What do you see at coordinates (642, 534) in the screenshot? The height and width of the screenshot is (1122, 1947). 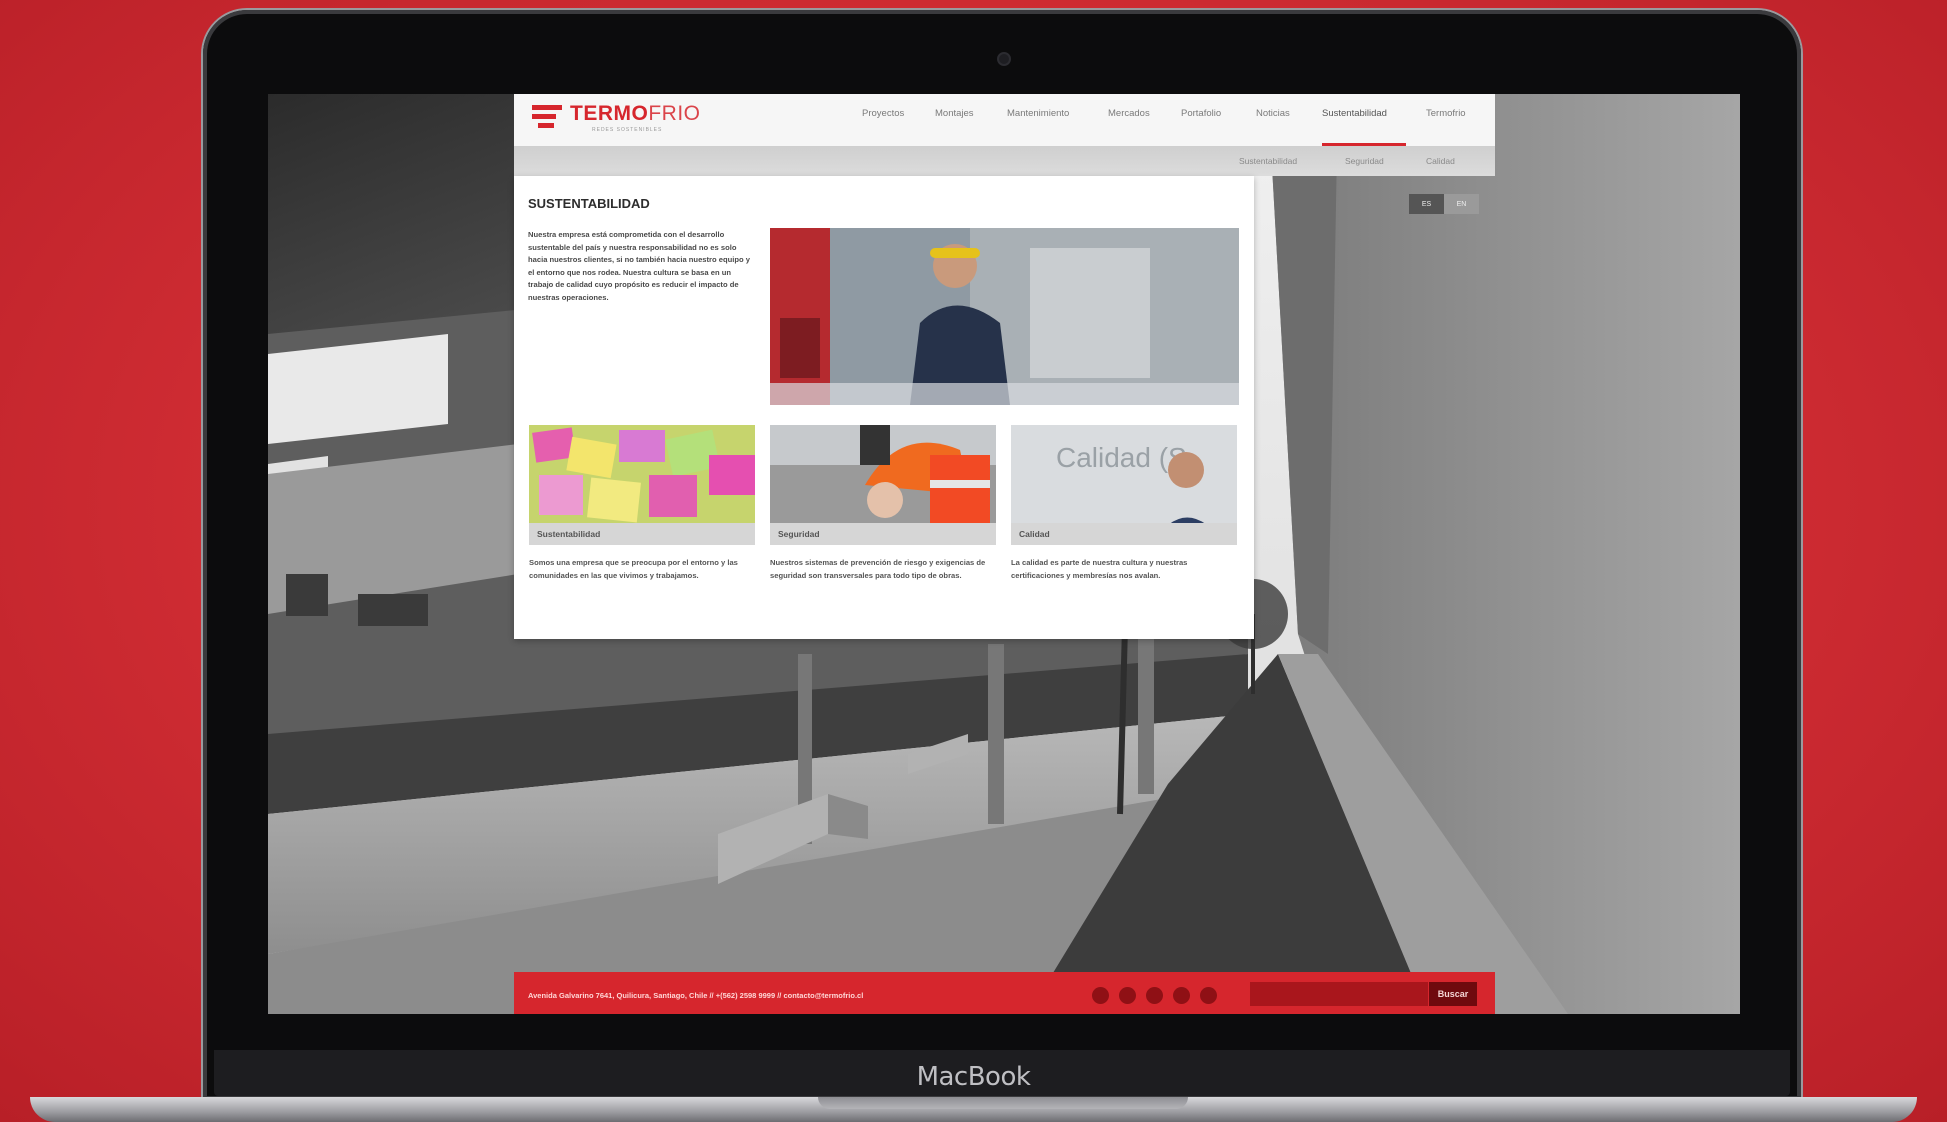 I see `card-label: Sustentabilidad` at bounding box center [642, 534].